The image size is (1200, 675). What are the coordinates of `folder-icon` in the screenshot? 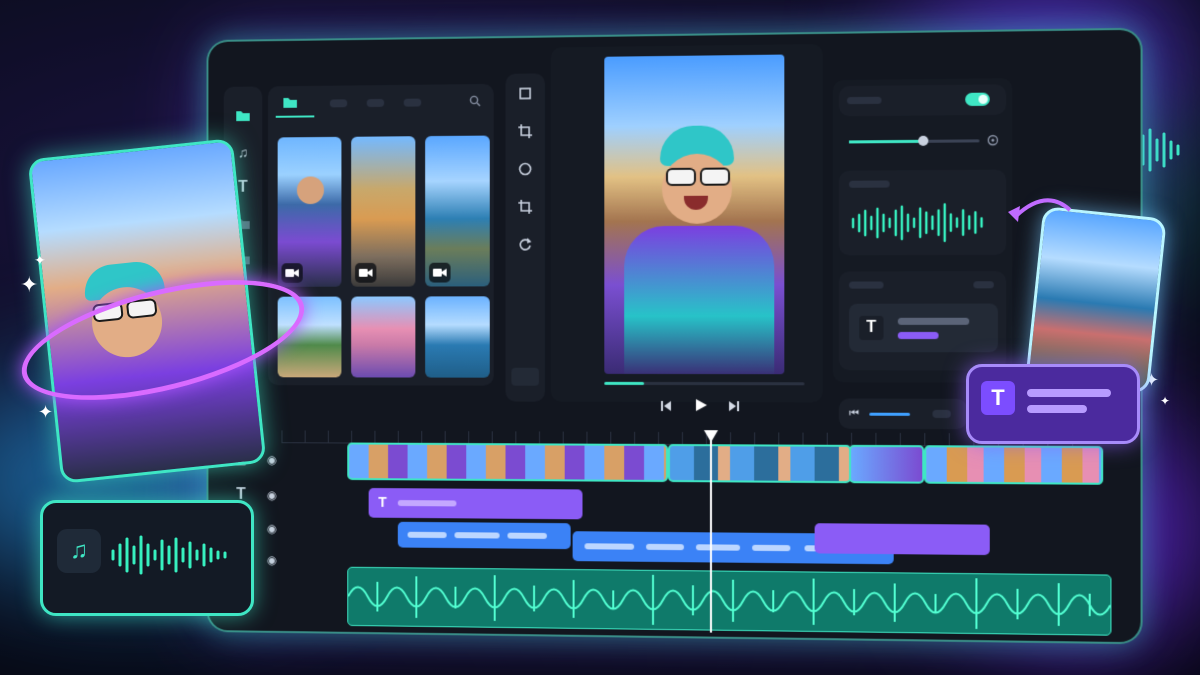 It's located at (242, 115).